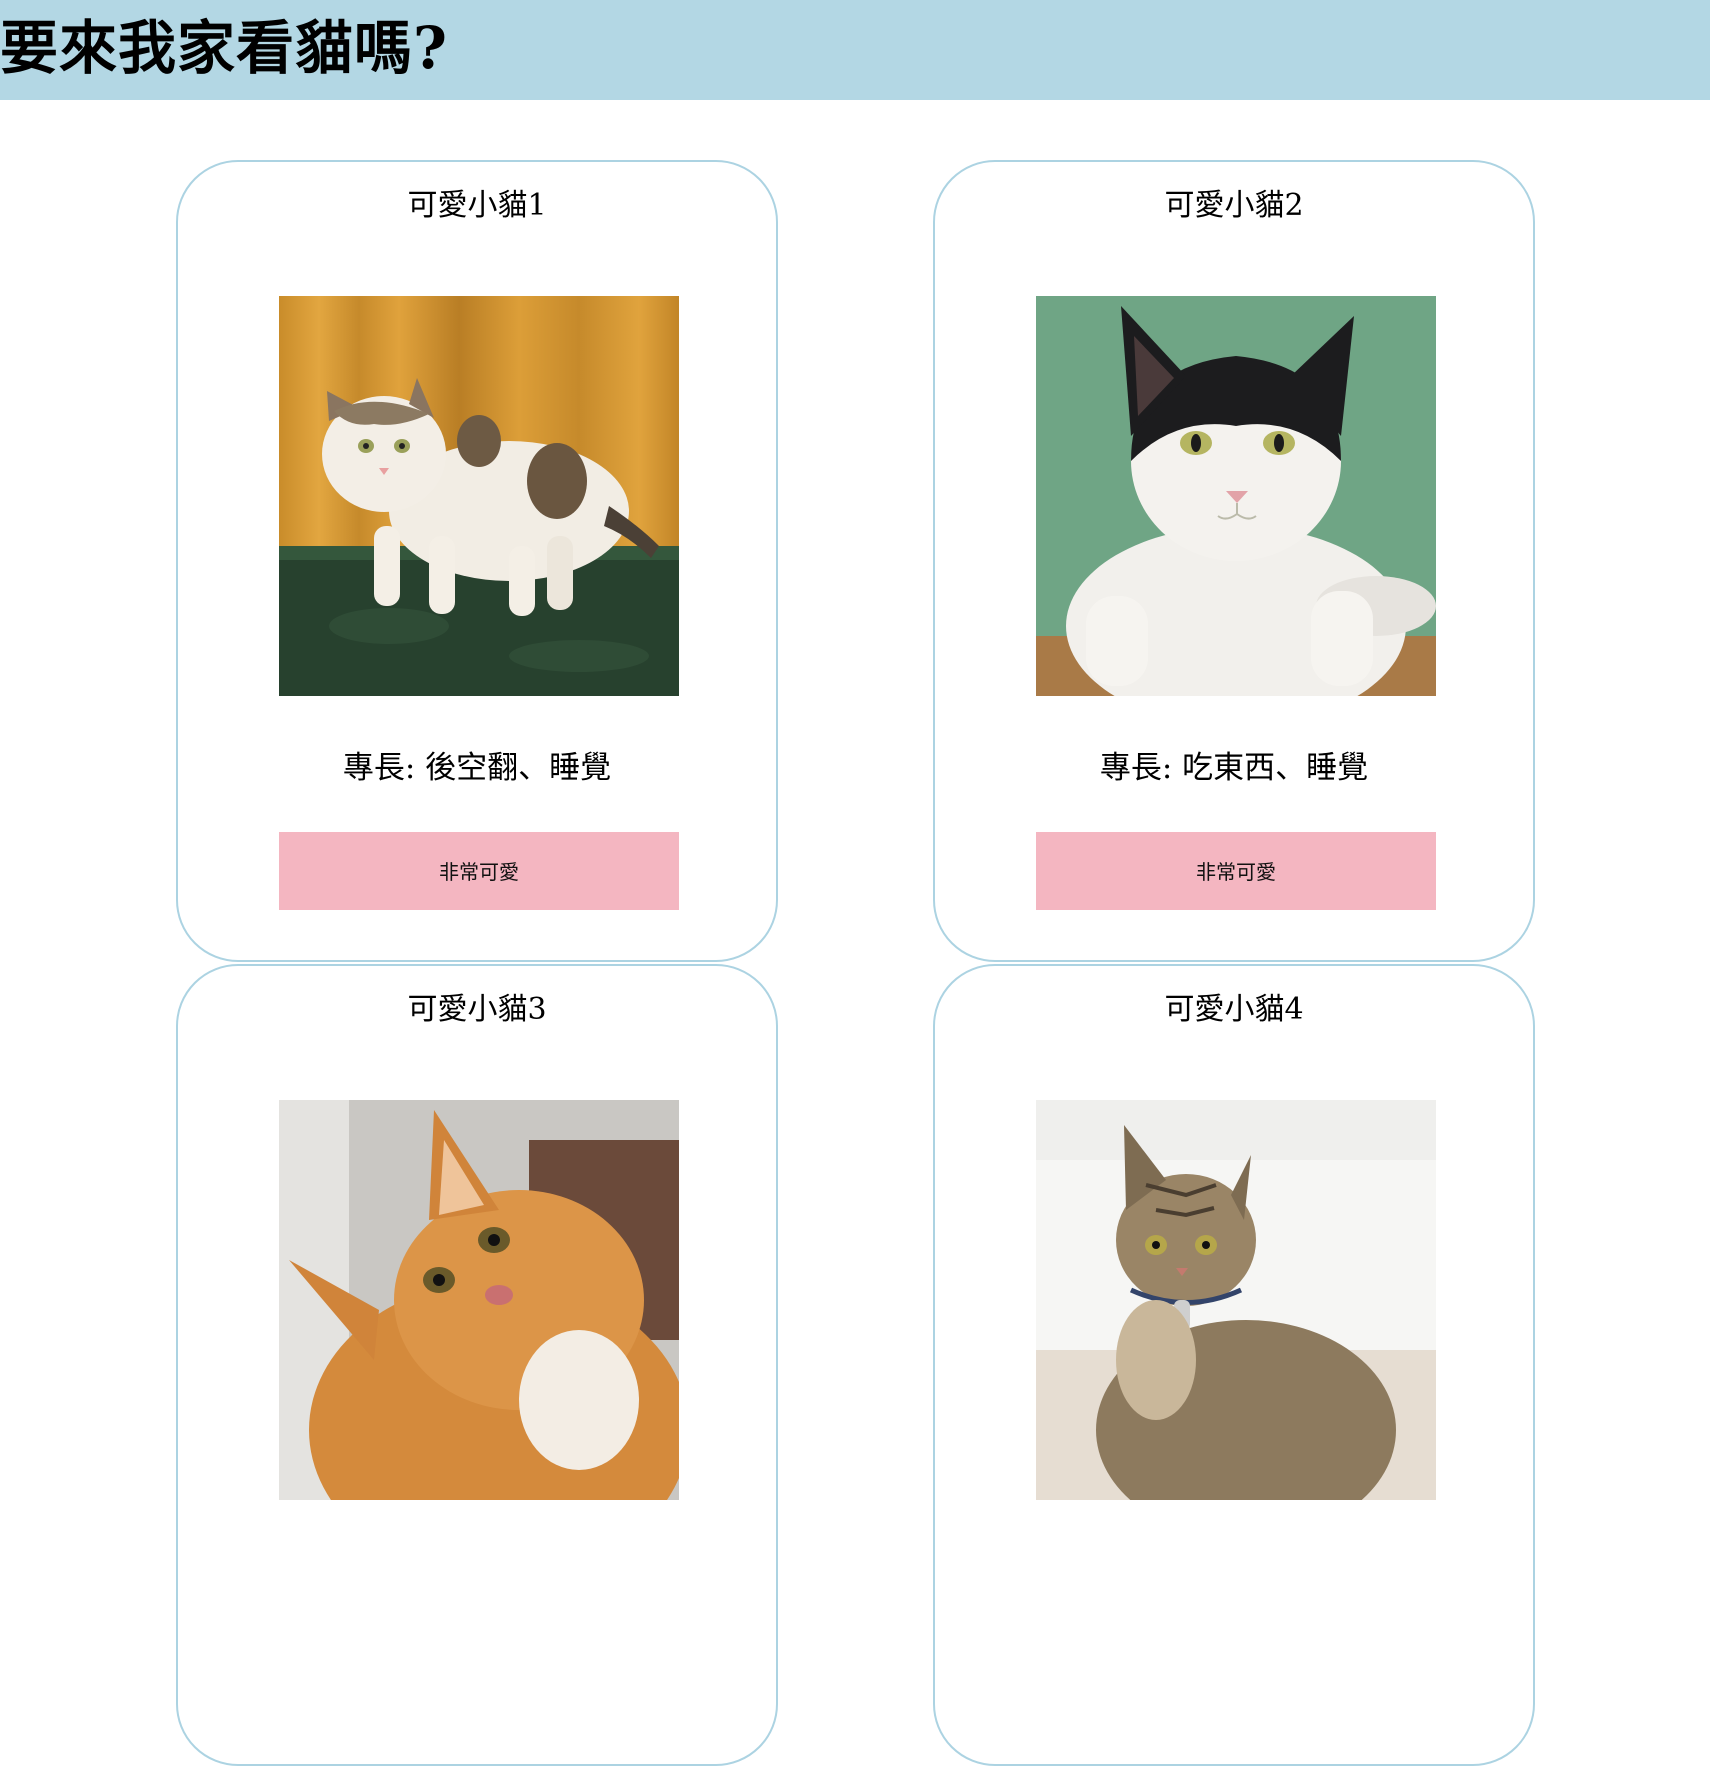  Describe the element at coordinates (477, 205) in the screenshot. I see `cat-card-title: 可愛小貓1` at that location.